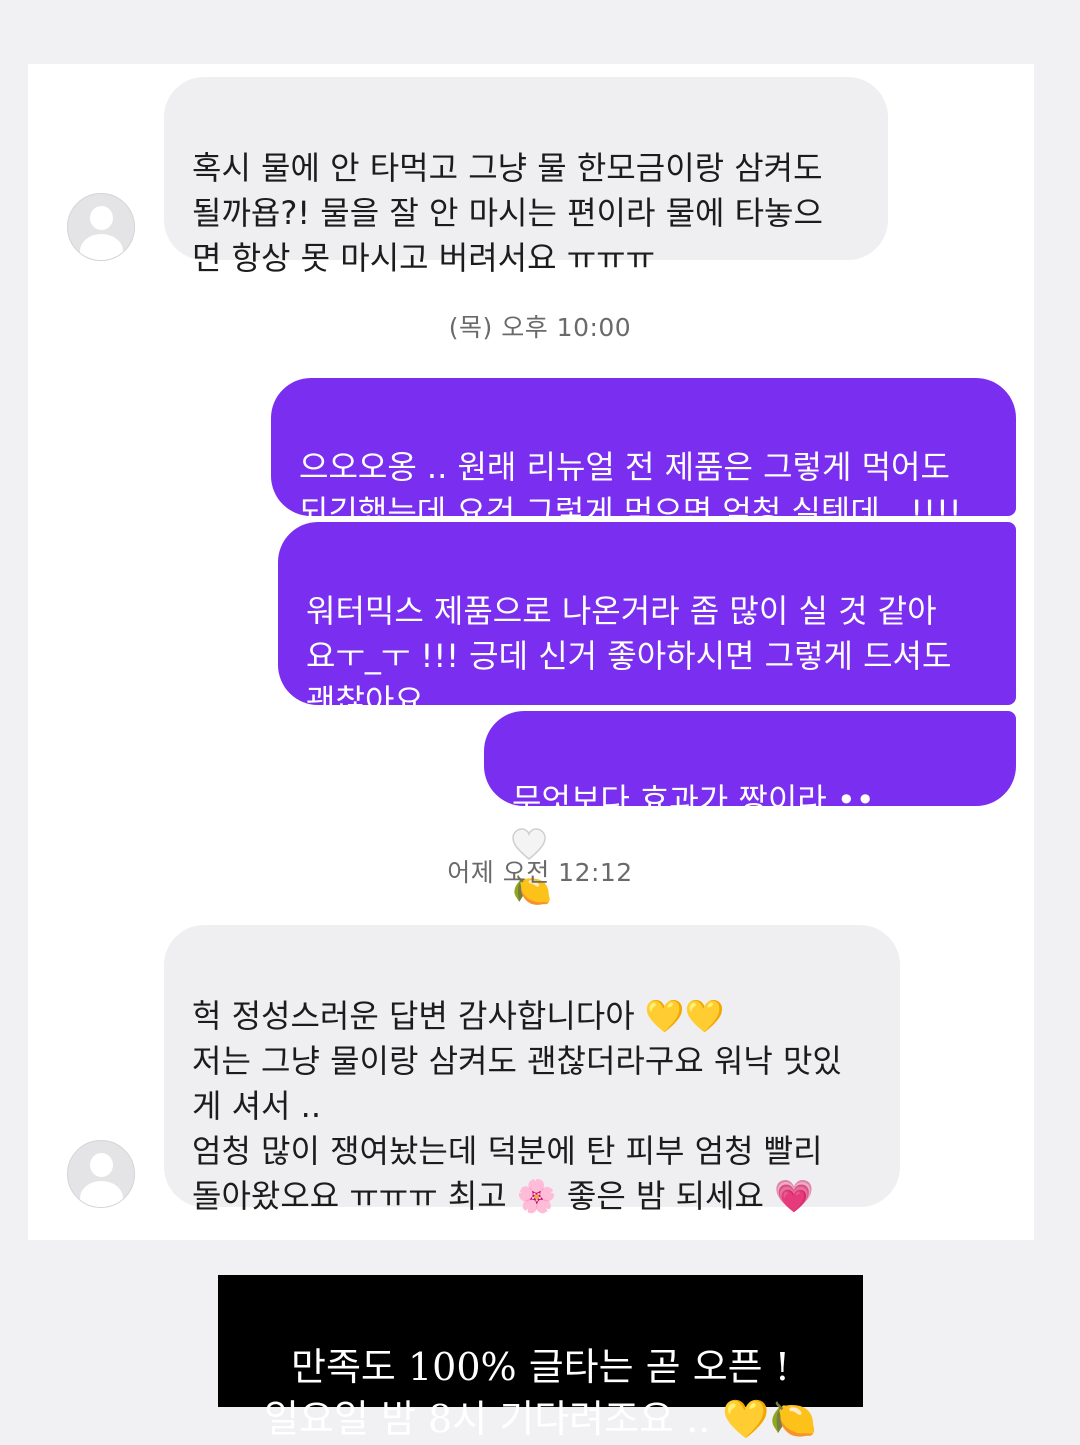 The height and width of the screenshot is (1445, 1080). Describe the element at coordinates (540, 327) in the screenshot. I see `timestamp-1: (목) 오후 10:00` at that location.